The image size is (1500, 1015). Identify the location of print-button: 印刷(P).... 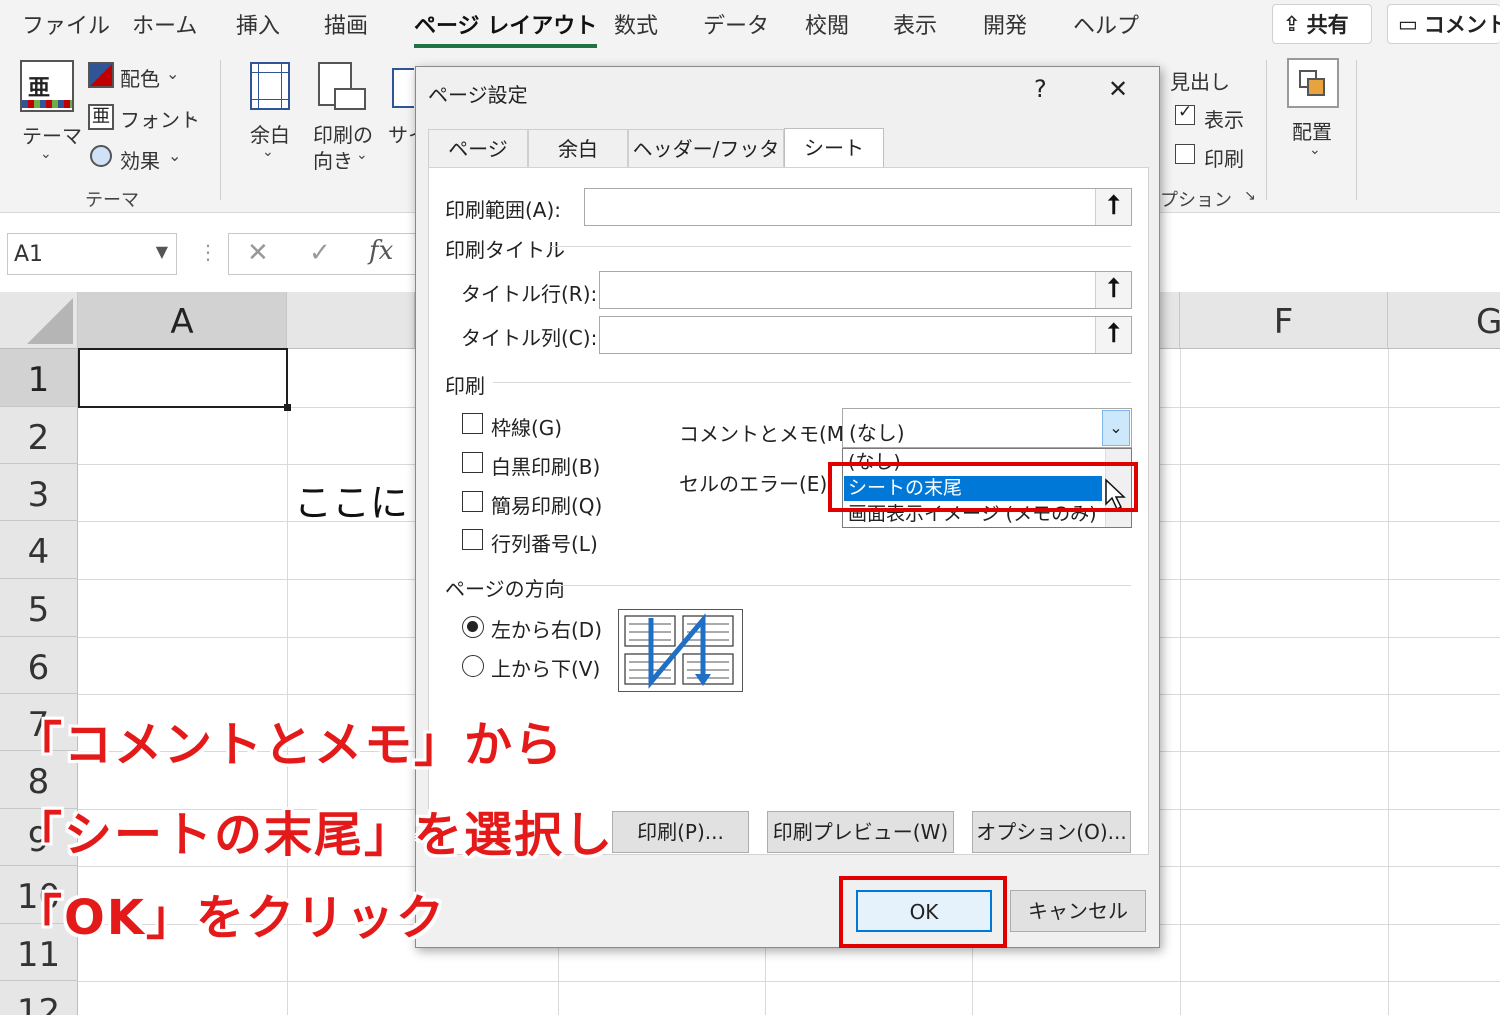
(680, 832).